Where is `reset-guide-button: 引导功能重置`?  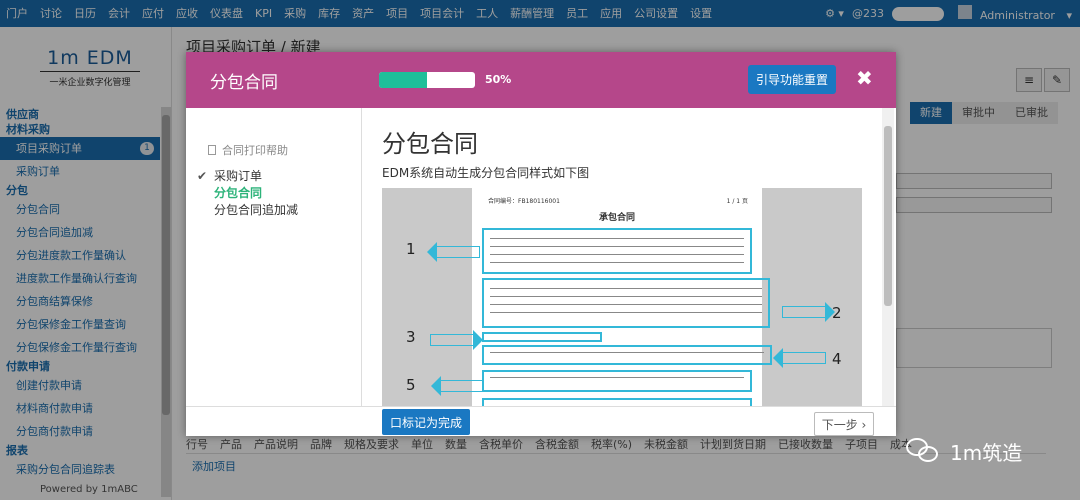 reset-guide-button: 引导功能重置 is located at coordinates (792, 79).